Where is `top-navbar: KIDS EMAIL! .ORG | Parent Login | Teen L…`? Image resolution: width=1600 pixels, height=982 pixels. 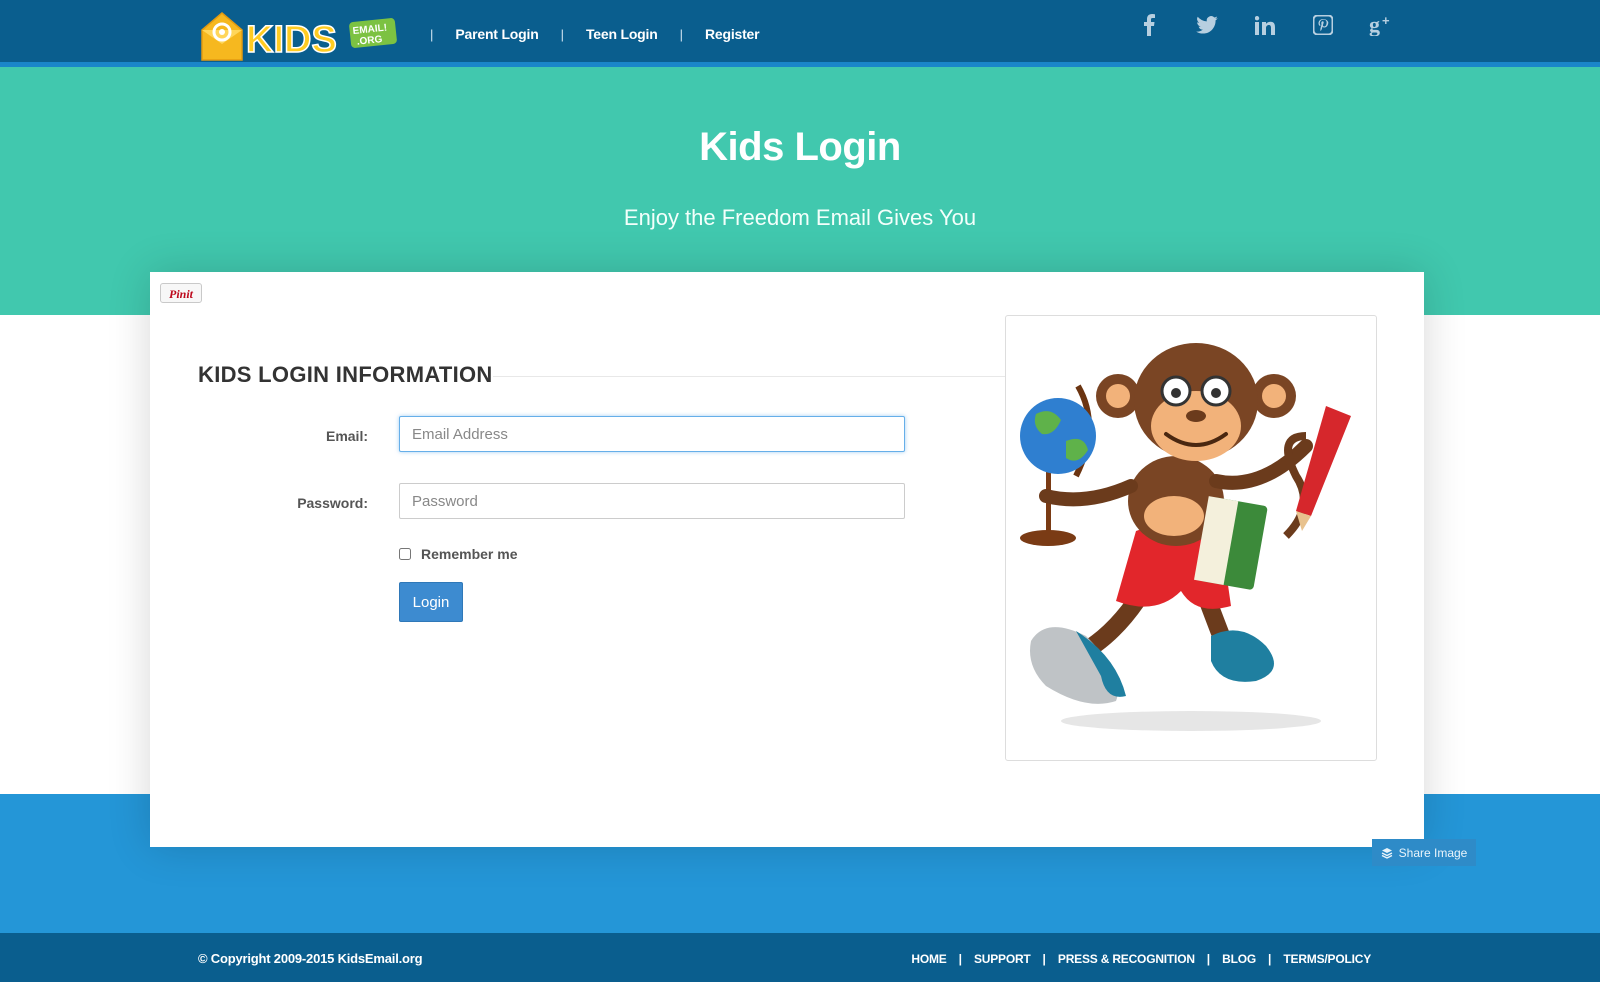 top-navbar: KIDS EMAIL! .ORG | Parent Login | Teen L… is located at coordinates (800, 33).